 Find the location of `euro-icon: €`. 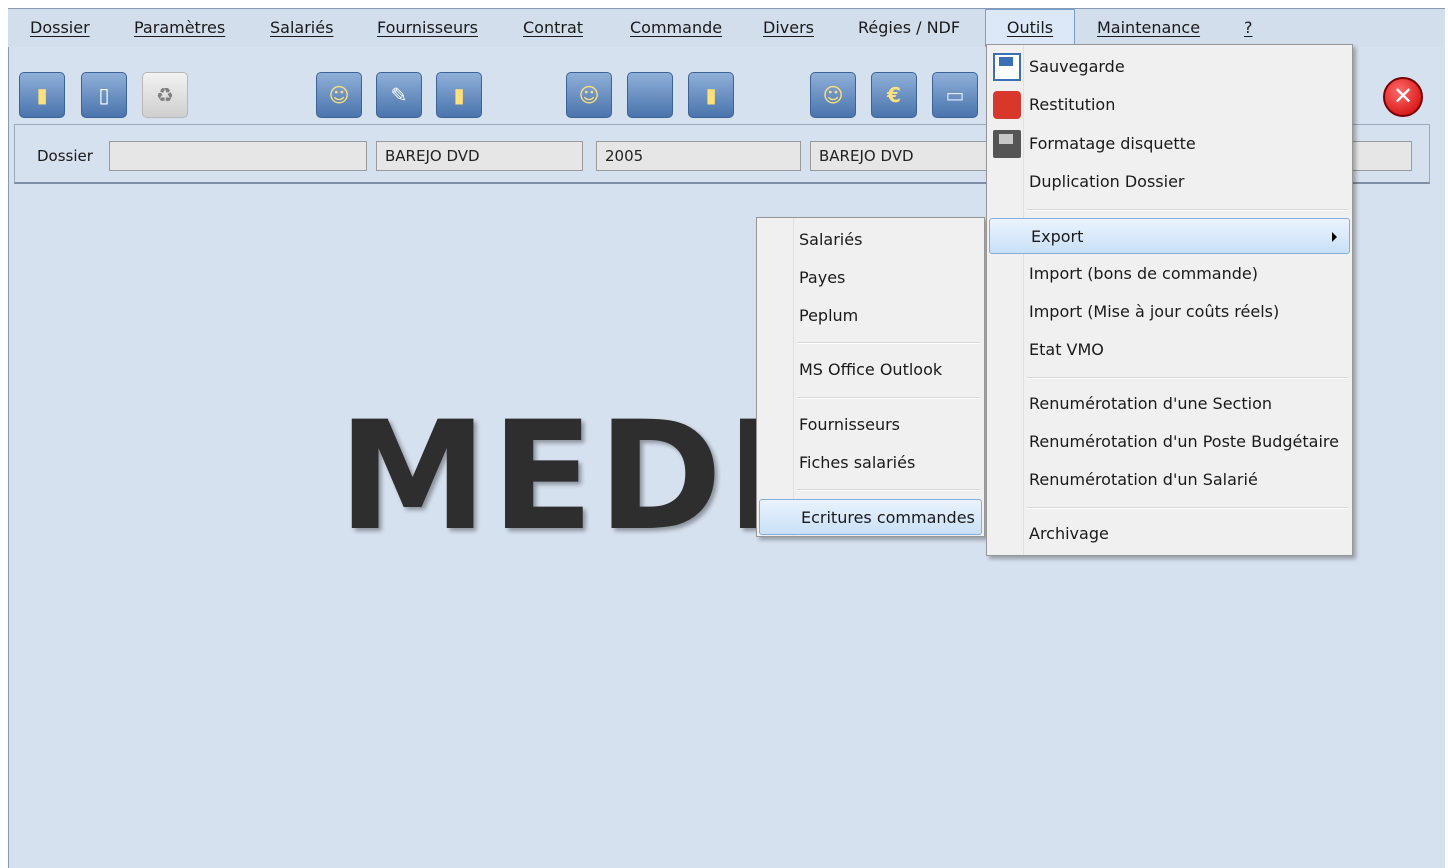

euro-icon: € is located at coordinates (894, 95).